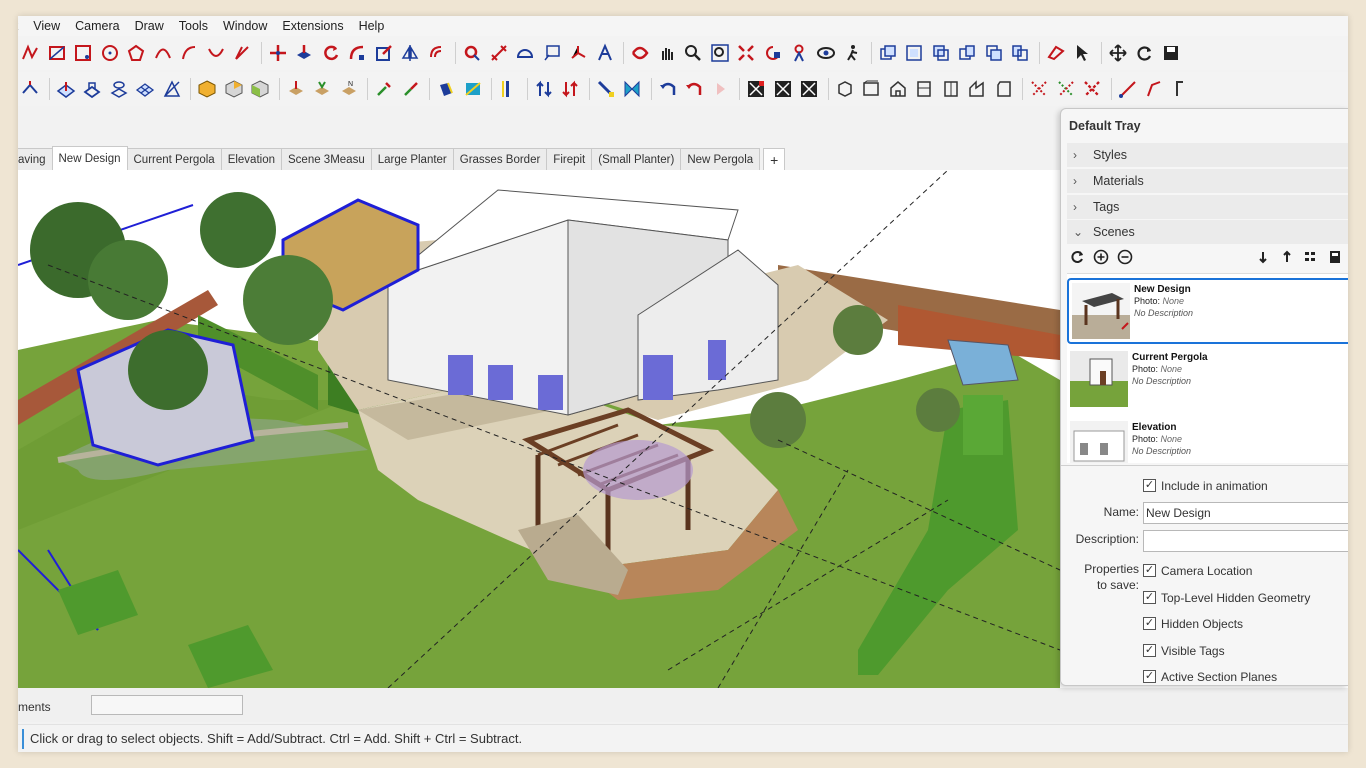 The height and width of the screenshot is (768, 1366). Describe the element at coordinates (1181, 89) in the screenshot. I see `corner-tool-icon` at that location.